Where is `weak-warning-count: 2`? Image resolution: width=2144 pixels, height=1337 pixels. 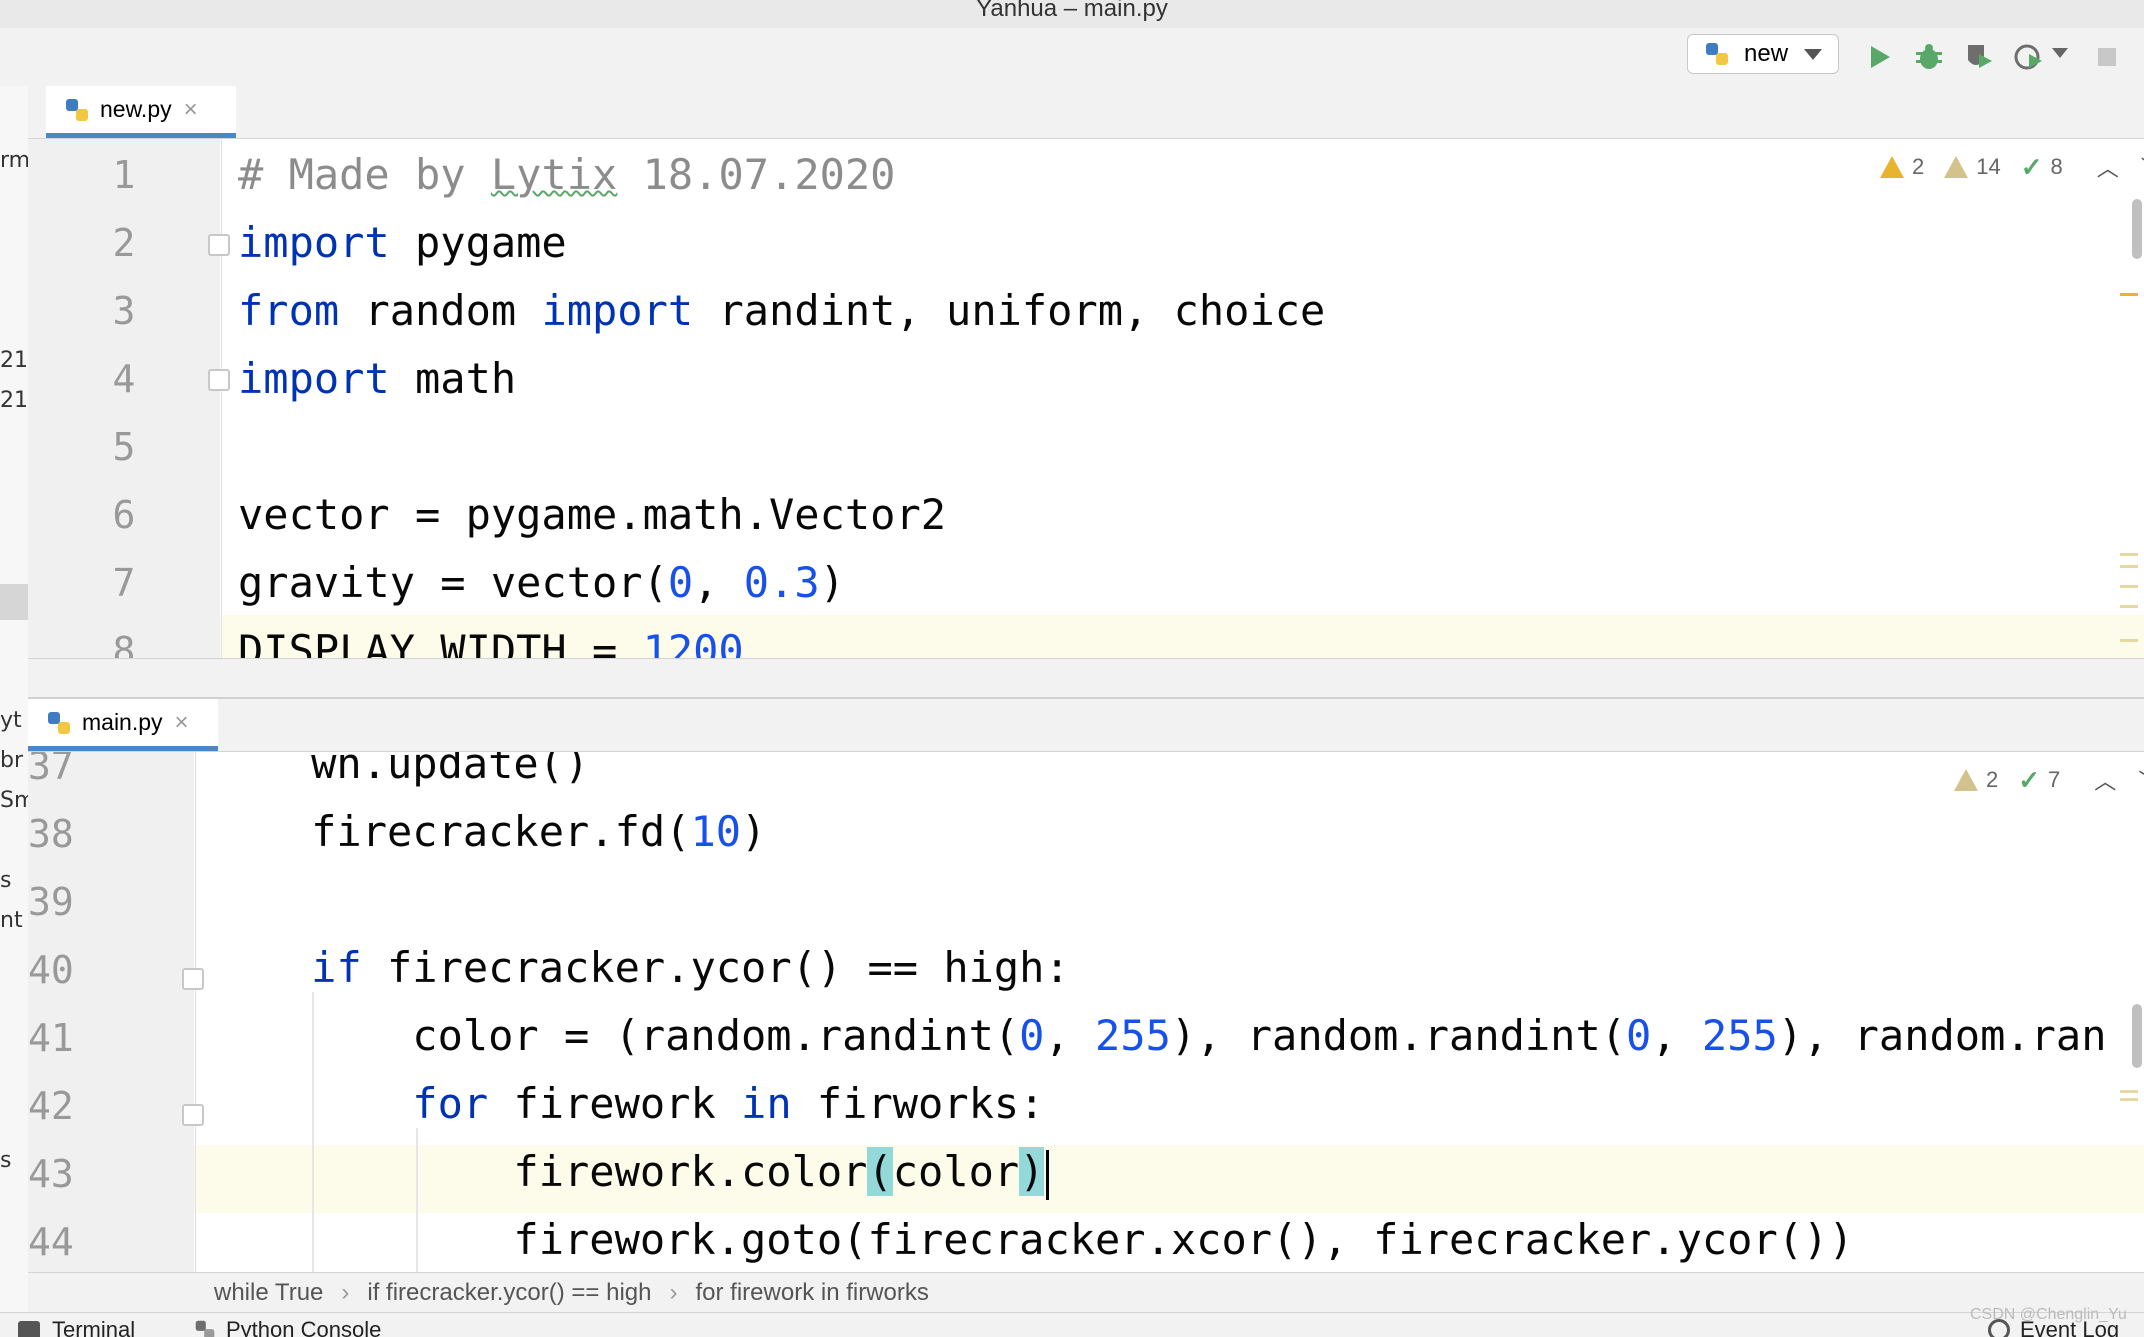 weak-warning-count: 2 is located at coordinates (1992, 779).